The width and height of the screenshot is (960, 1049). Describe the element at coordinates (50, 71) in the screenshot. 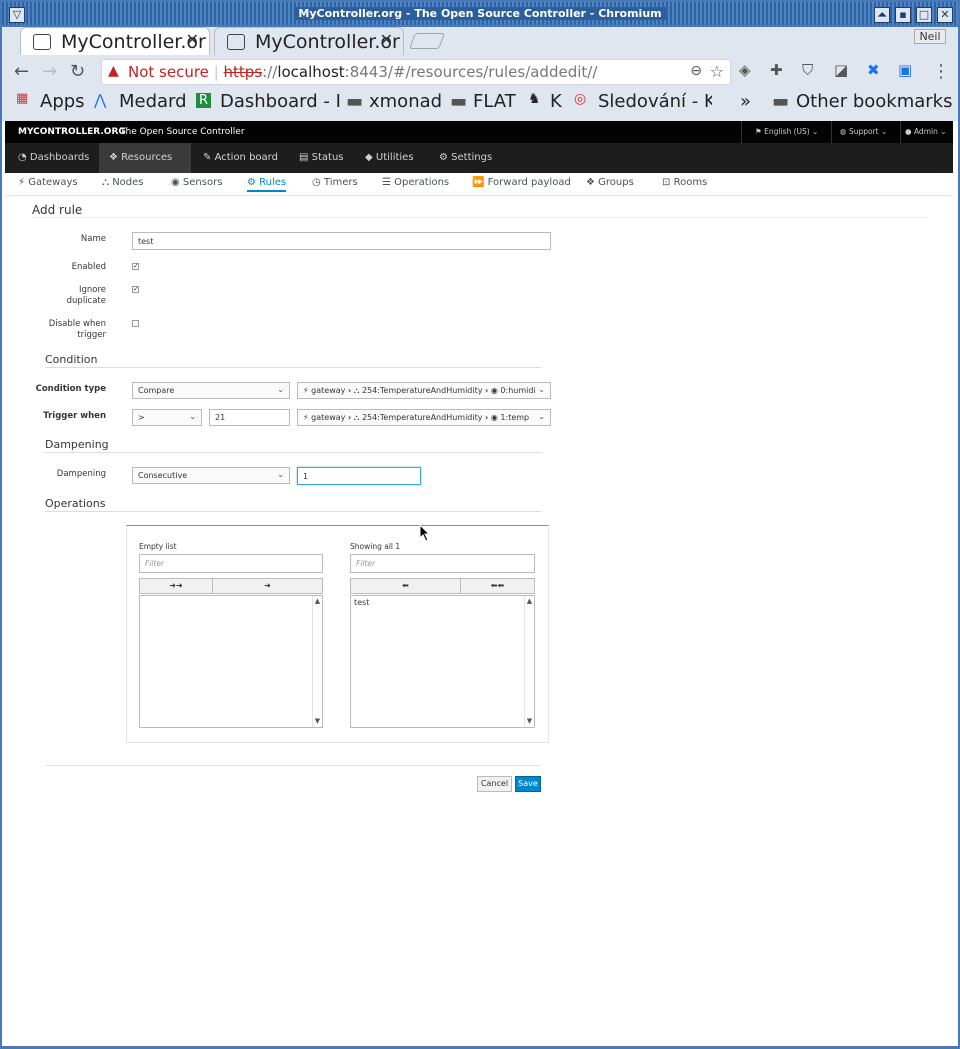

I see `forward-icon: →` at that location.